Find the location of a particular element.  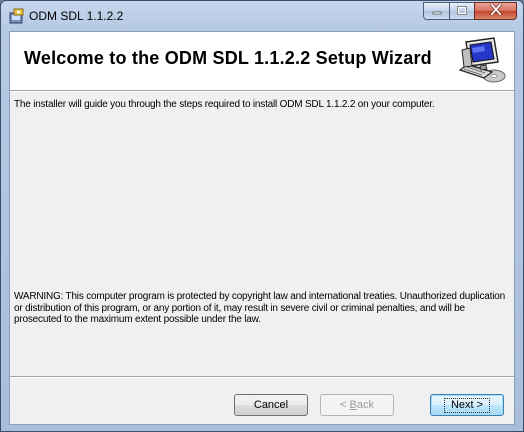

banner-divider is located at coordinates (262, 91).